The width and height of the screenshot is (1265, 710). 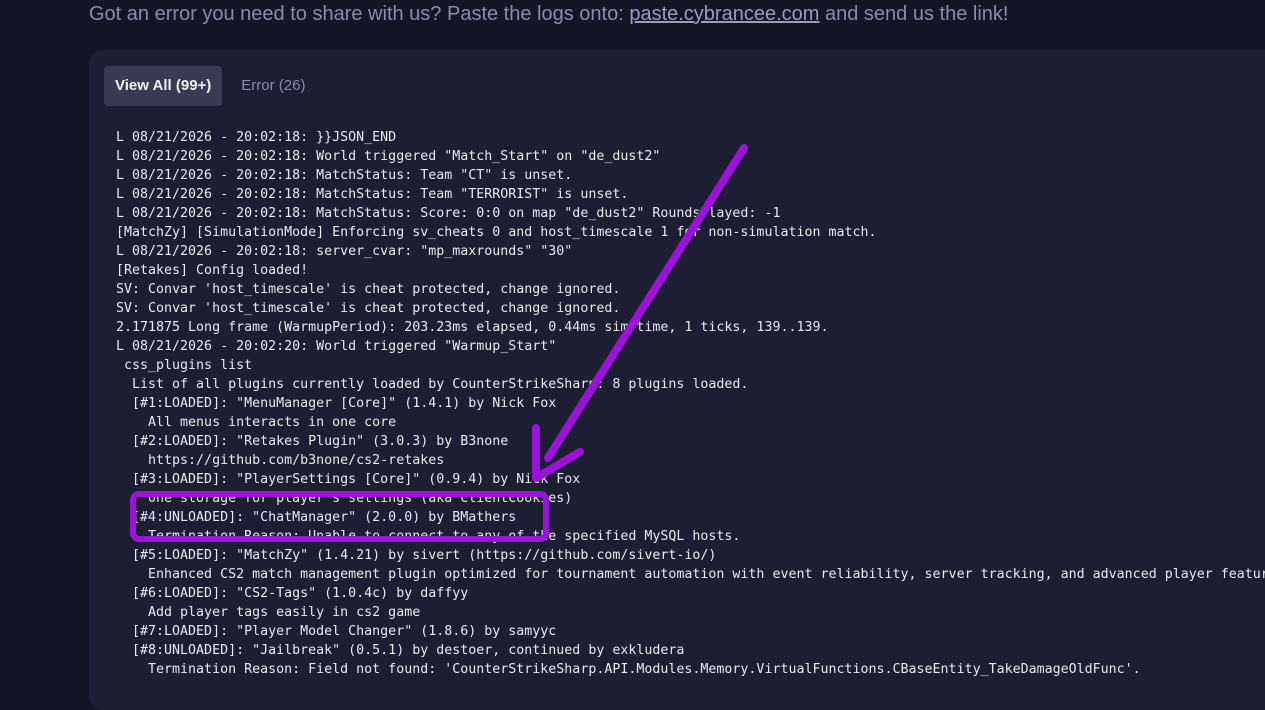 I want to click on log-line: https://github.com/b3none/cs2-retakes, so click(x=280, y=460).